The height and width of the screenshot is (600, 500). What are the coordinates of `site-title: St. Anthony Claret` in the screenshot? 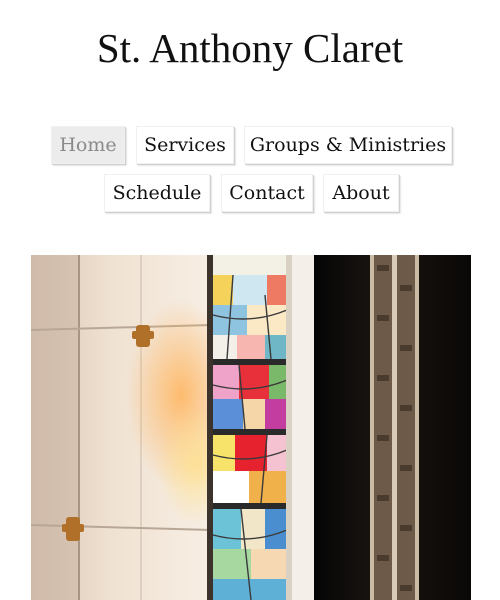 It's located at (250, 48).